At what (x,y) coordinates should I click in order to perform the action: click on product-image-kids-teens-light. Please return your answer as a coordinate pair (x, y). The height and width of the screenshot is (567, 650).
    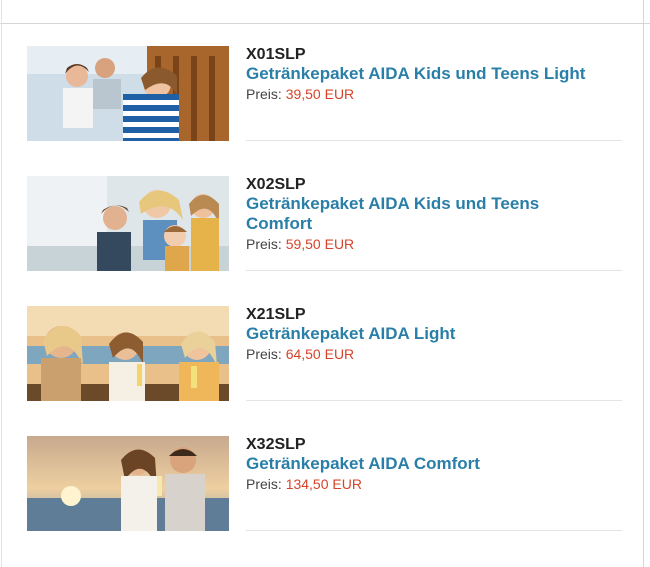
    Looking at the image, I should click on (128, 93).